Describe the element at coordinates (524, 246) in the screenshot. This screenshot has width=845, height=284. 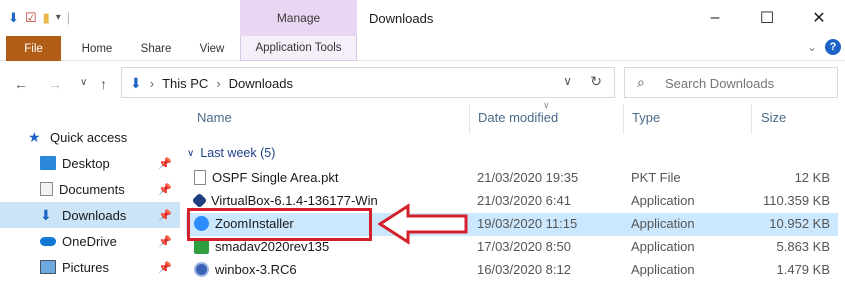
I see `date-cell: 17/03/2020 8:50` at that location.